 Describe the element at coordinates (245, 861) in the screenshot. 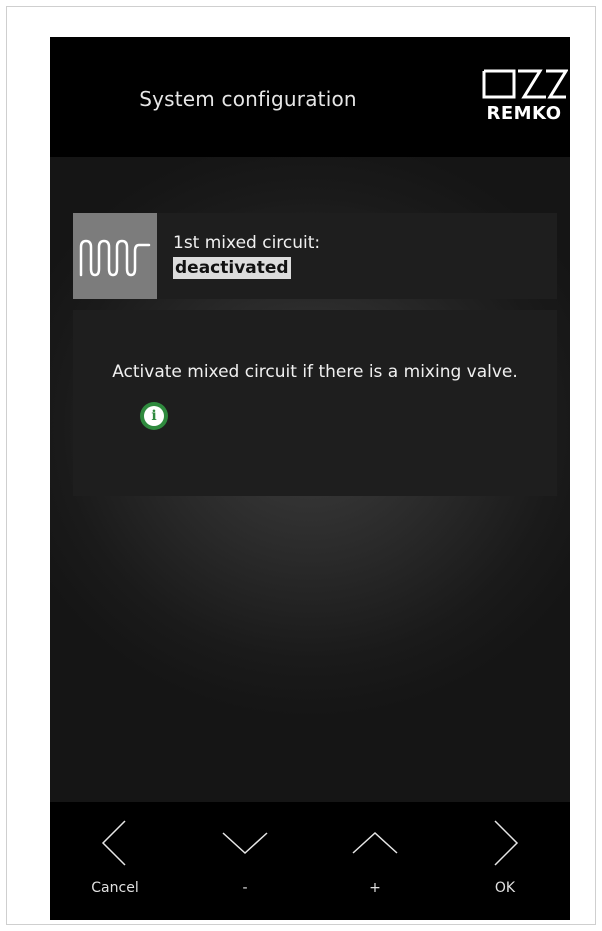

I see `decrease-button: -` at that location.